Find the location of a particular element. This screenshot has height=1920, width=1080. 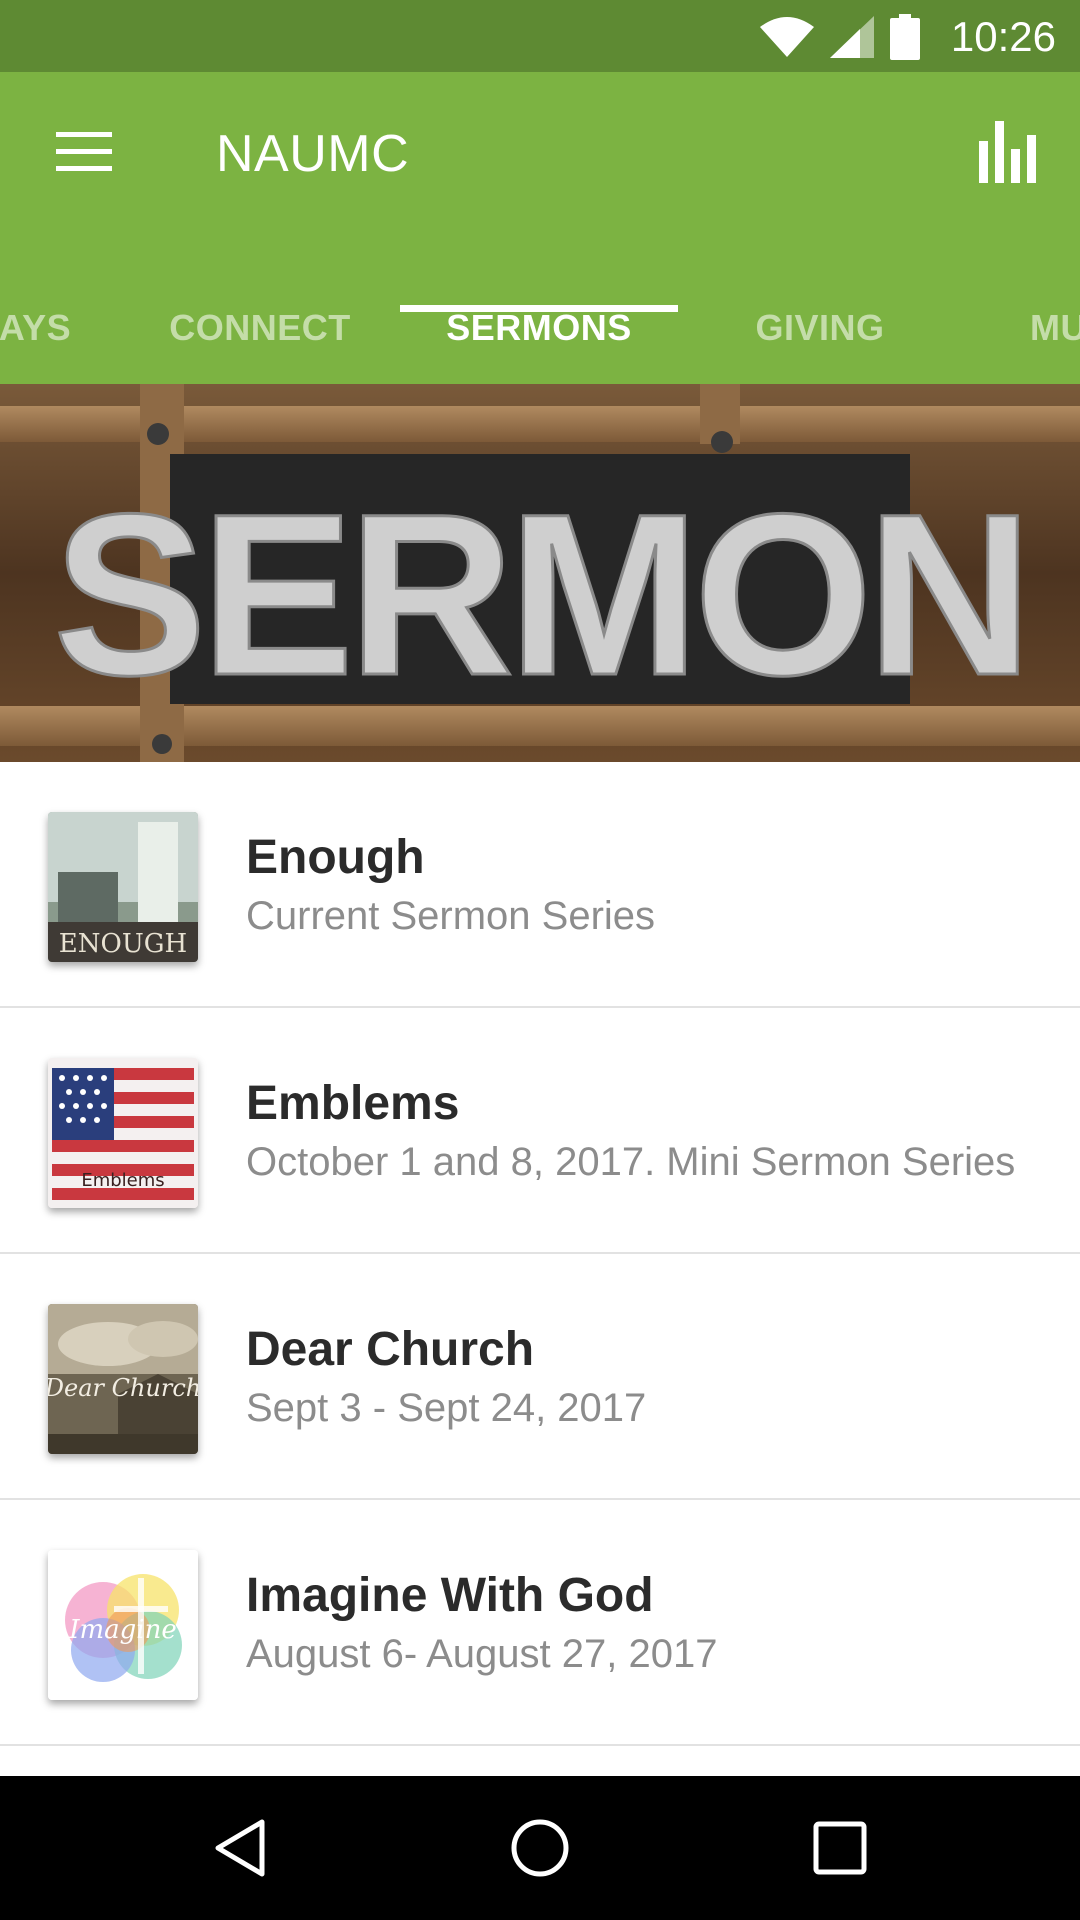

bar-chart-icon is located at coordinates (1007, 152).